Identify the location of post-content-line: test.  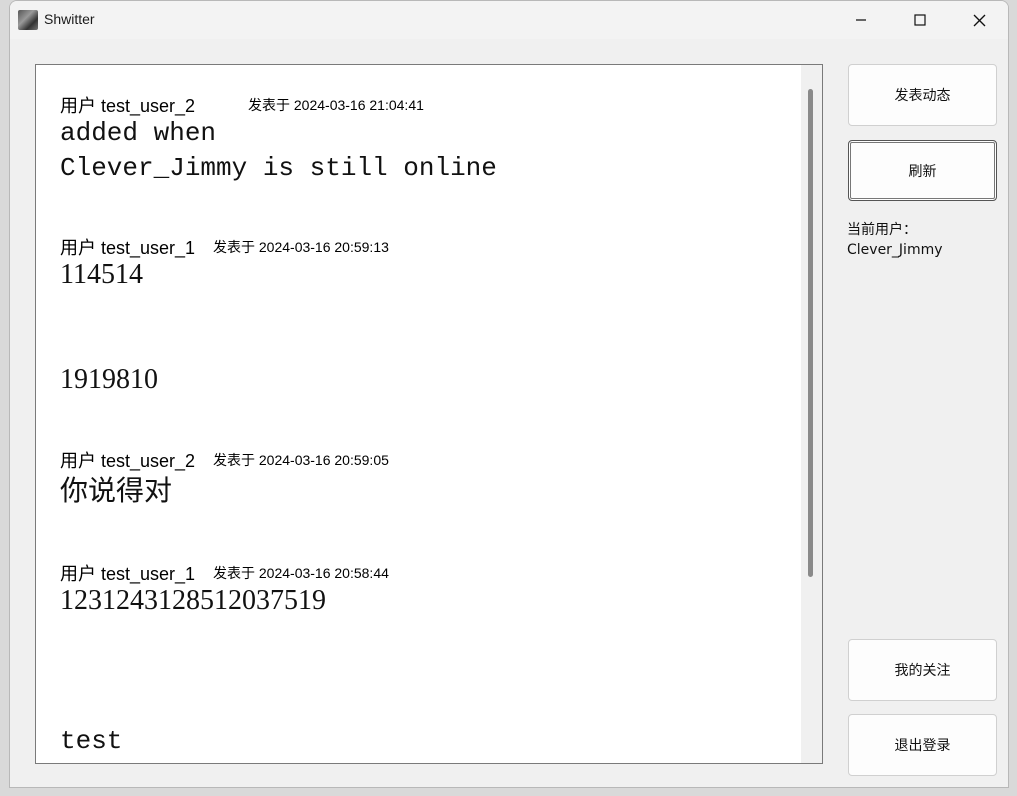
(91, 741).